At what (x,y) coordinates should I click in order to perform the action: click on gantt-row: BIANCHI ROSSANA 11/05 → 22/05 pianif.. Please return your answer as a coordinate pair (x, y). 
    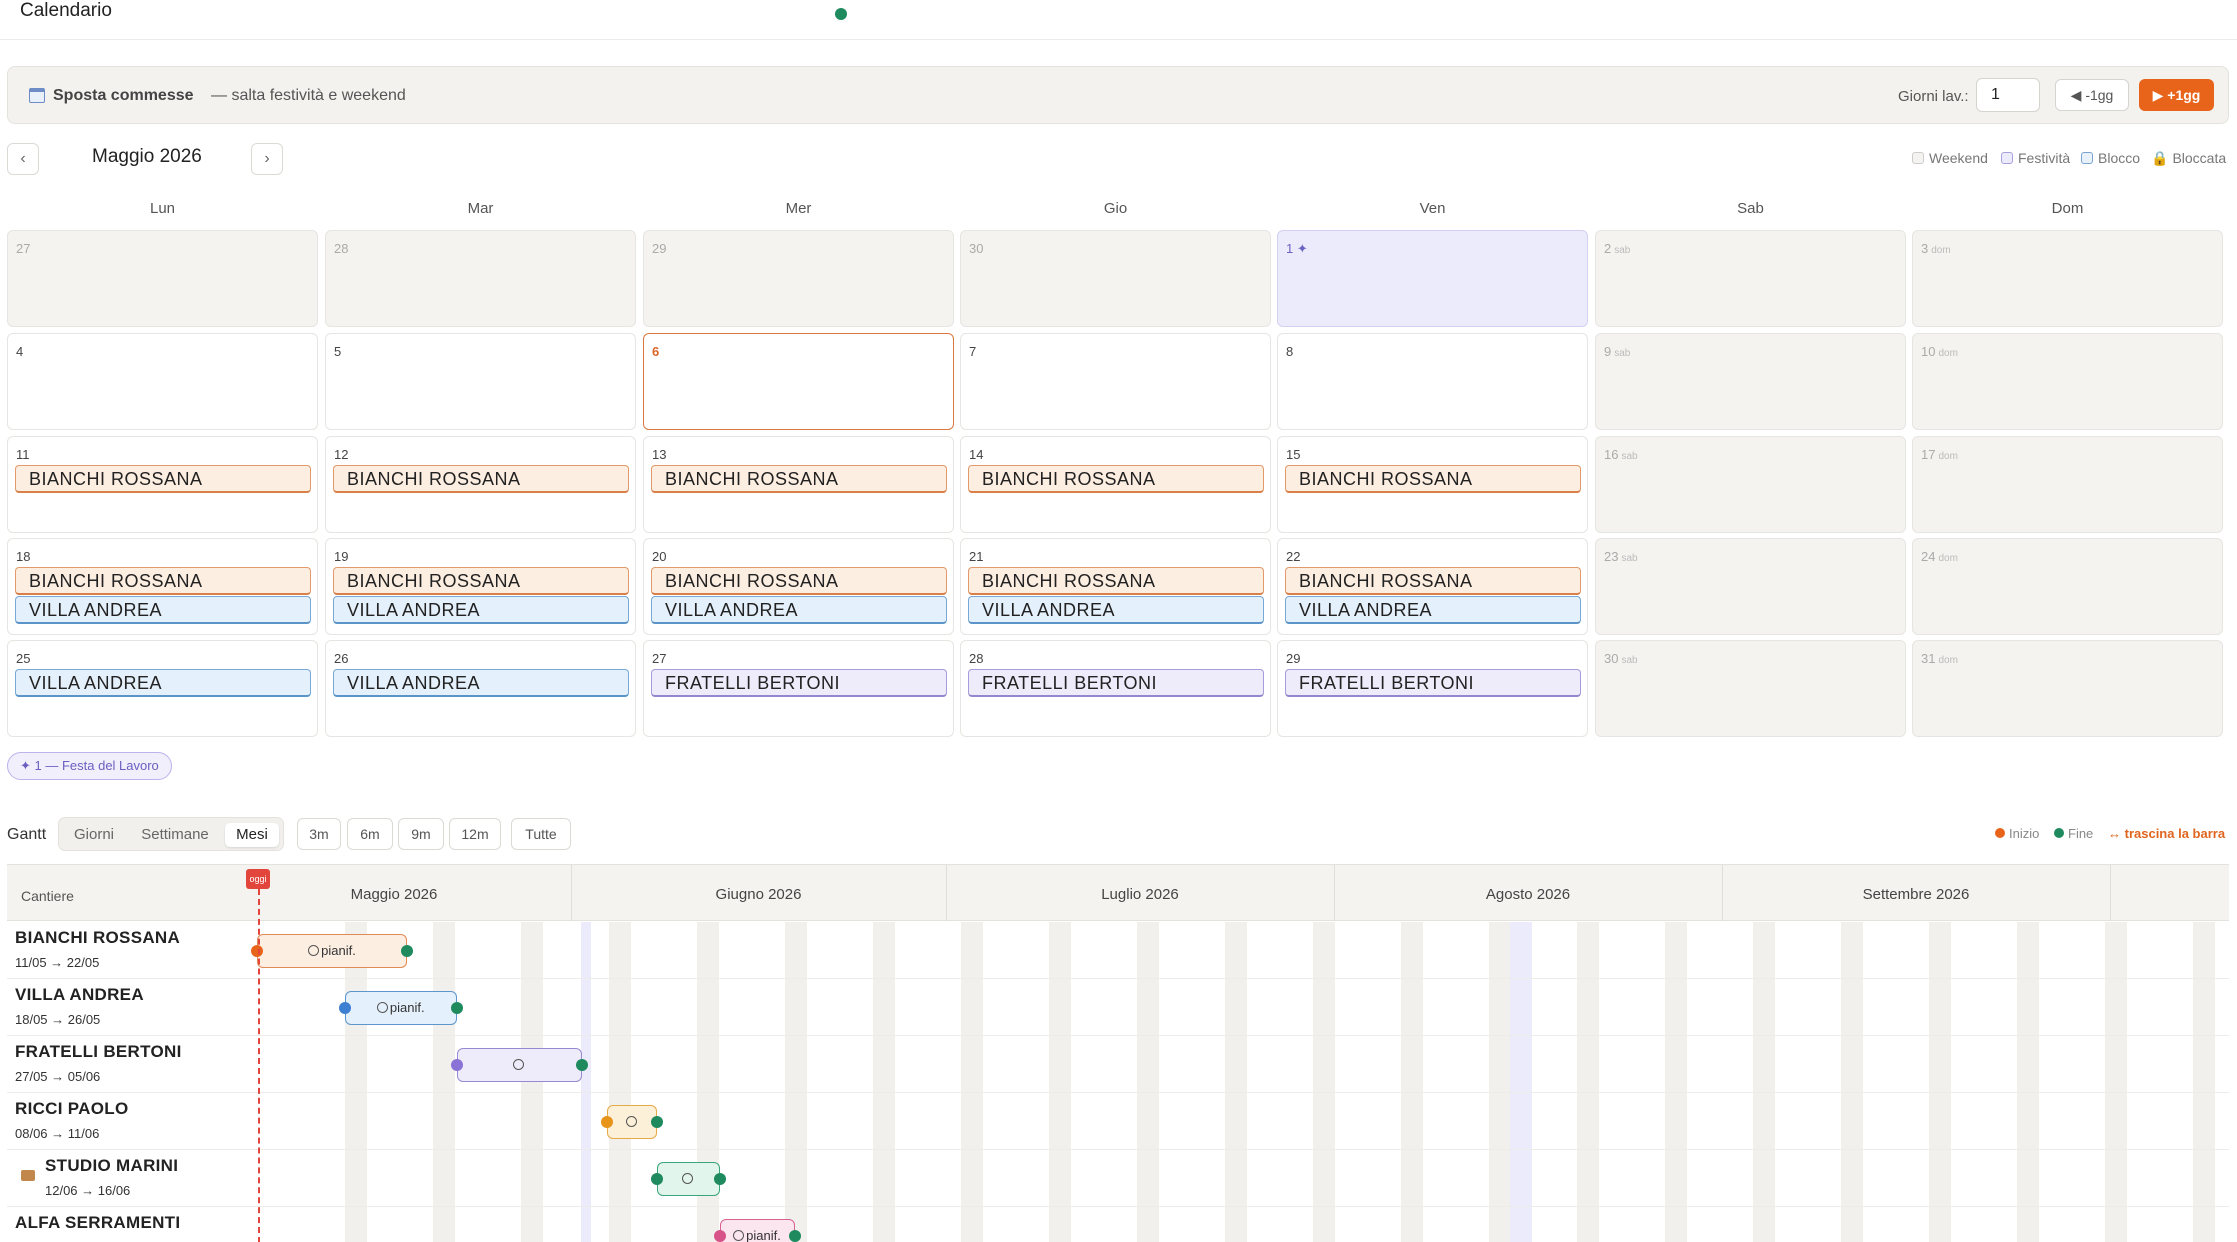
    Looking at the image, I should click on (1118, 950).